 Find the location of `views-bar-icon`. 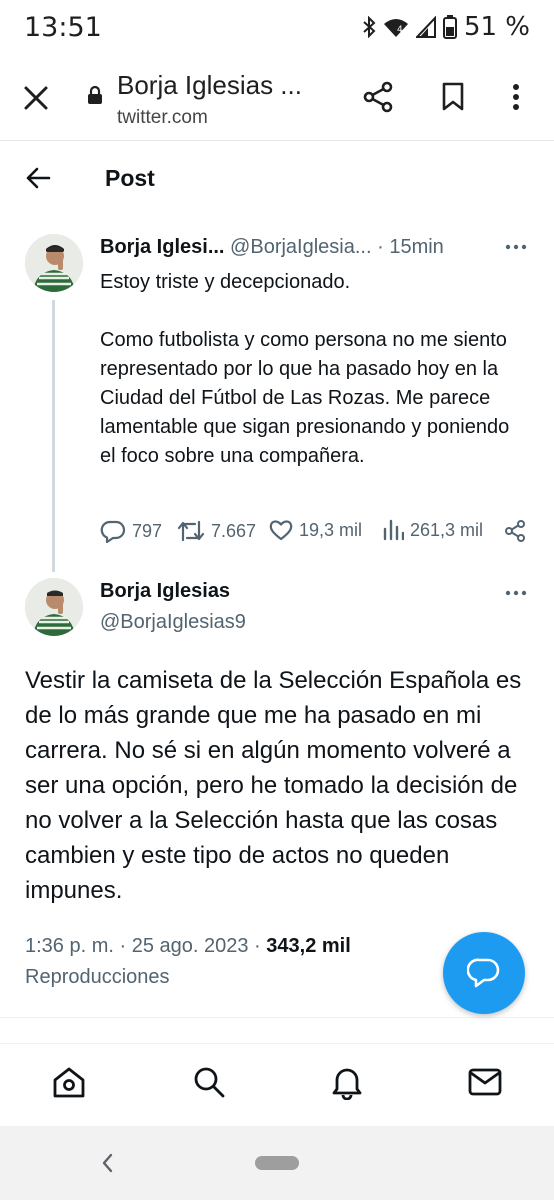

views-bar-icon is located at coordinates (393, 530).